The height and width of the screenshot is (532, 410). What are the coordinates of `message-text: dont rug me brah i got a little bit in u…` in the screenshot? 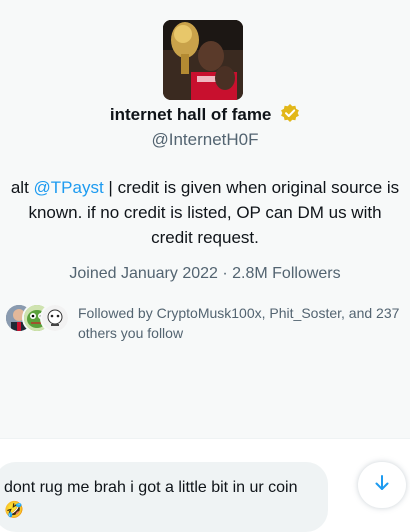 It's located at (154, 499).